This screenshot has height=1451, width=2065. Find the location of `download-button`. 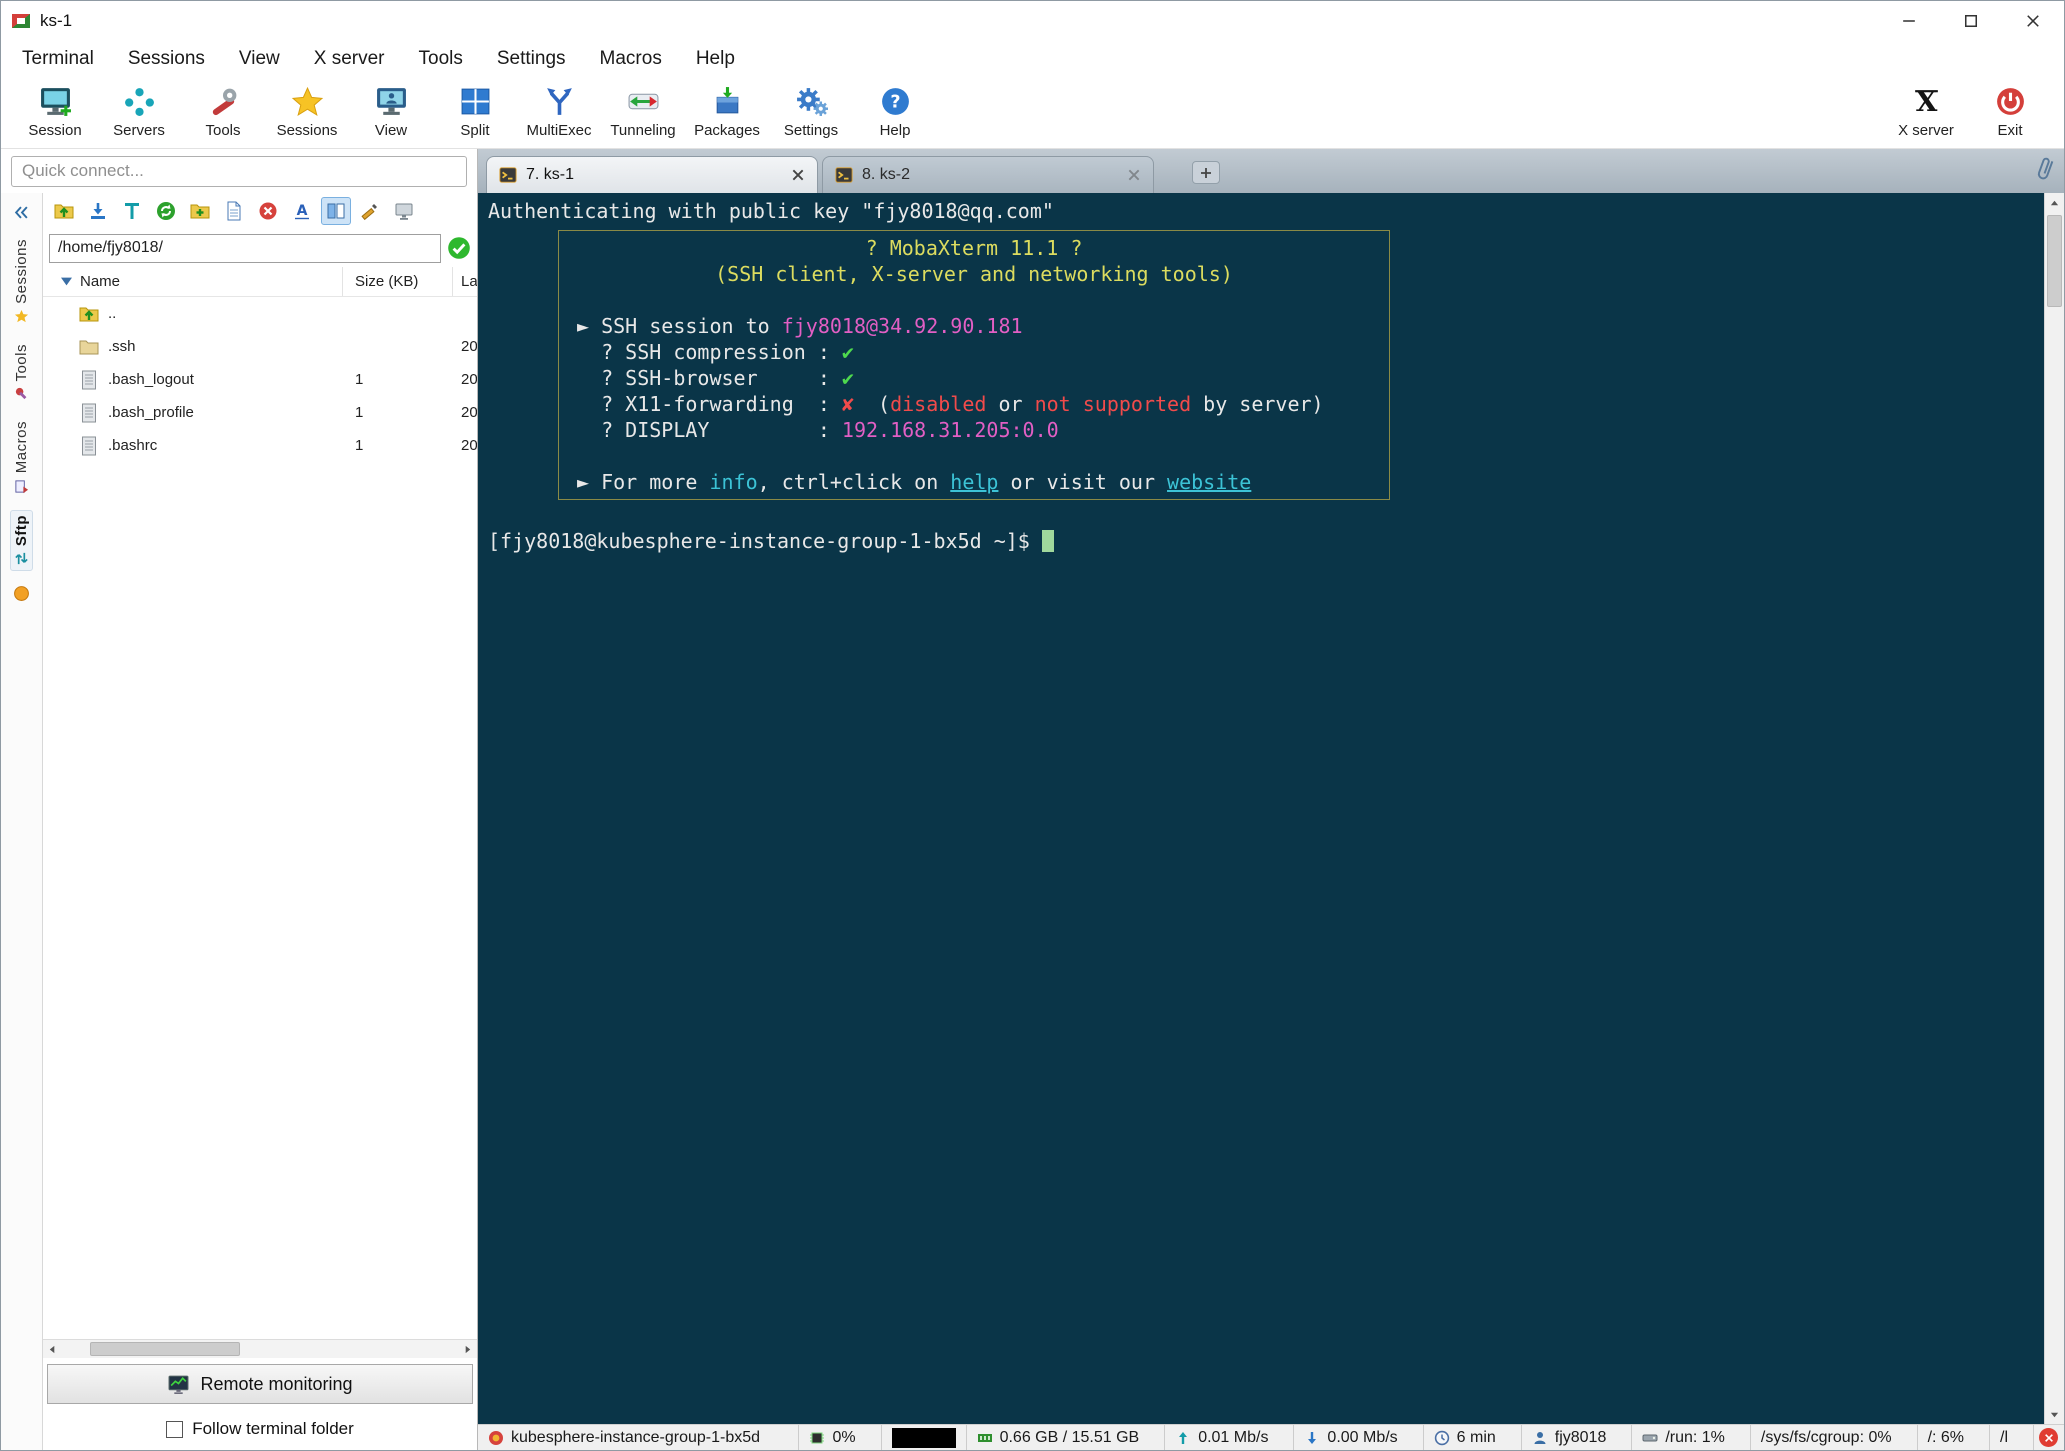

download-button is located at coordinates (98, 211).